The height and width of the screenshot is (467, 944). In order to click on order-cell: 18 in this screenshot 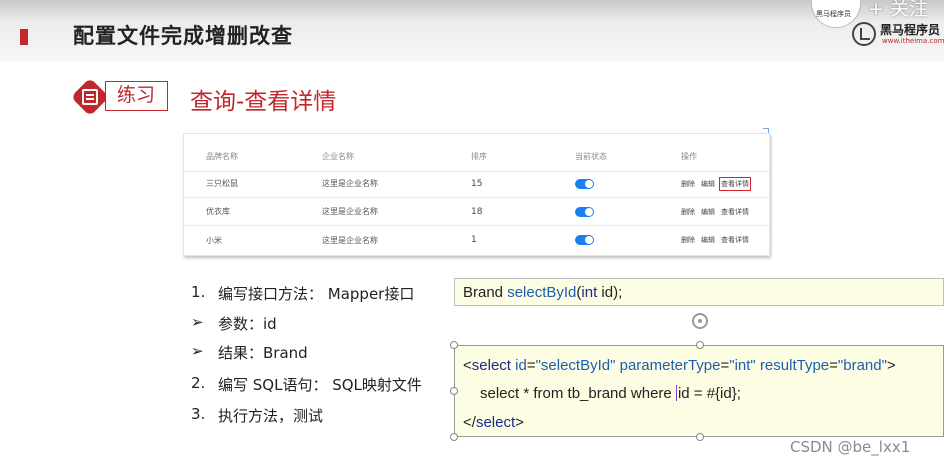, I will do `click(477, 211)`.